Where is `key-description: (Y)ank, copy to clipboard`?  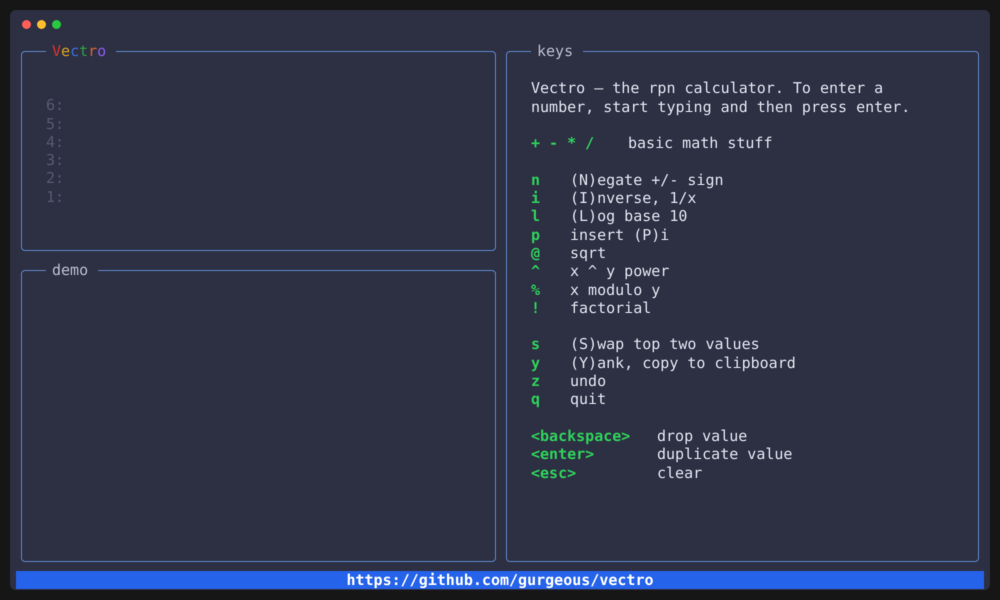 key-description: (Y)ank, copy to clipboard is located at coordinates (683, 363).